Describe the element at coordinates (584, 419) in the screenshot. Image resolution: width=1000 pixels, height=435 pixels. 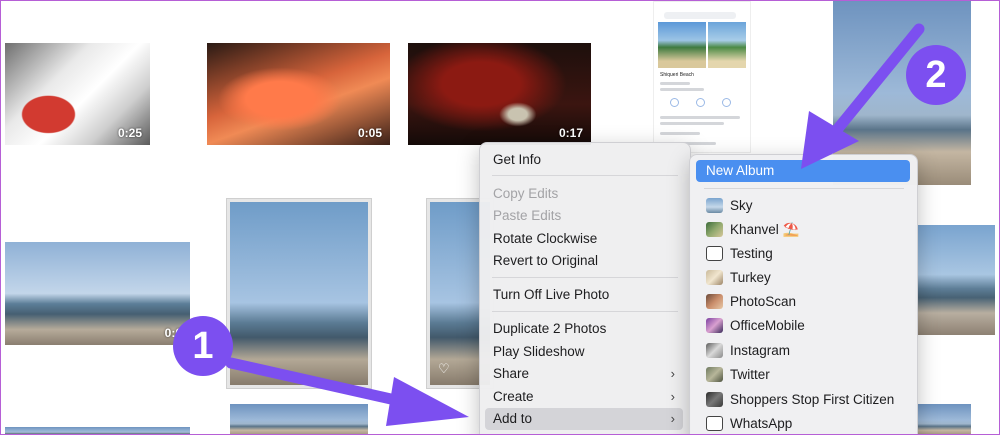
I see `menu-item-add-to: Add to ›` at that location.